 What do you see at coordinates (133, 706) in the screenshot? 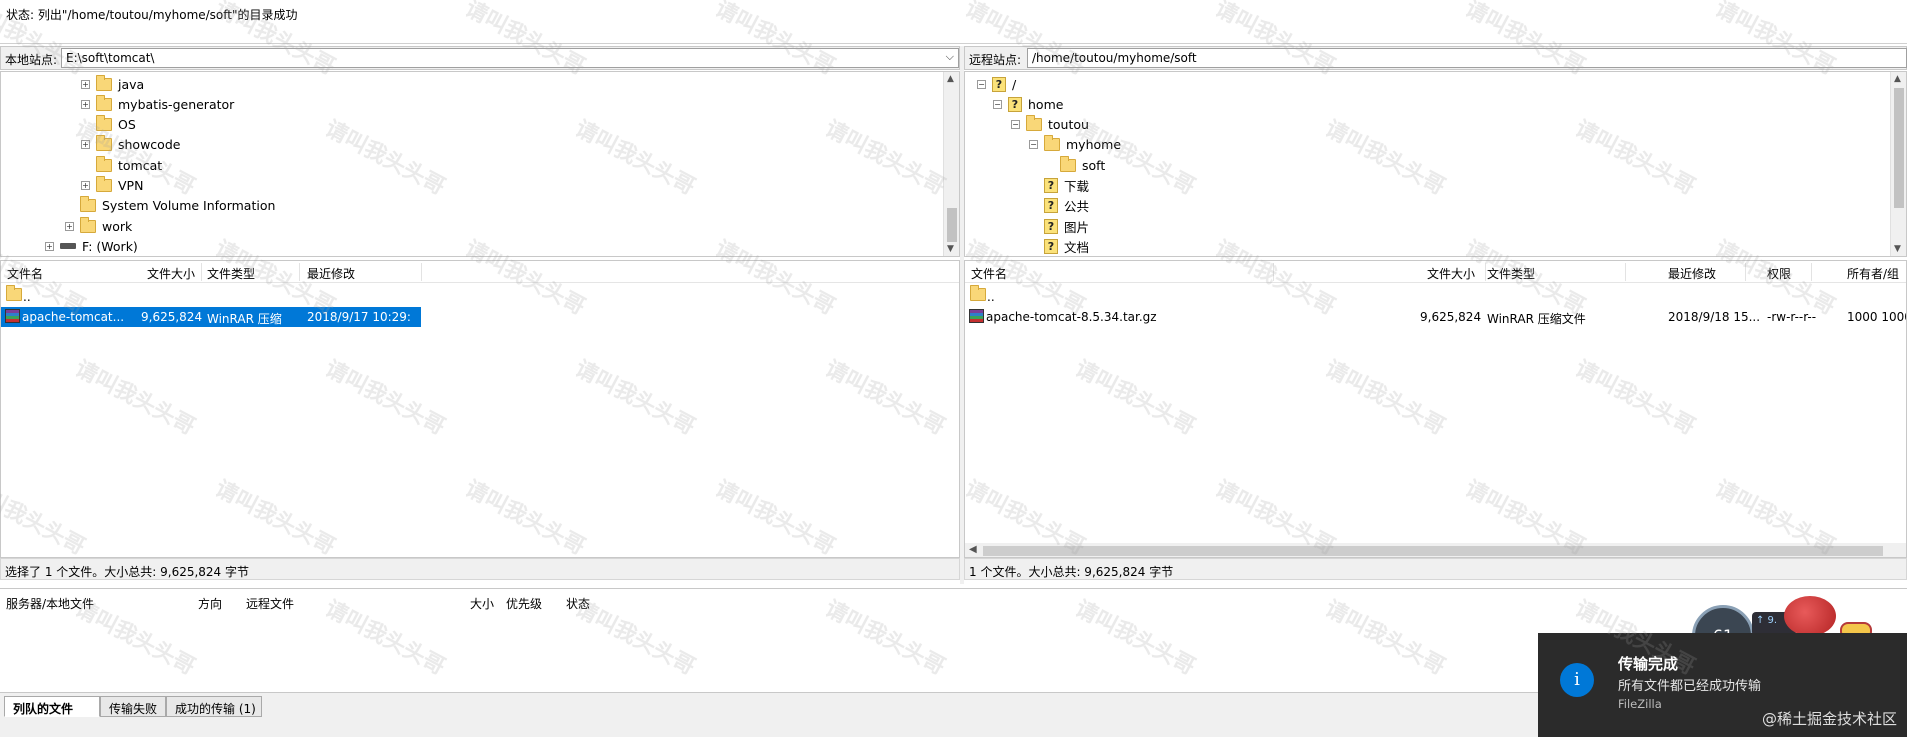
I see `tab-failed-transfers: 传输失败` at bounding box center [133, 706].